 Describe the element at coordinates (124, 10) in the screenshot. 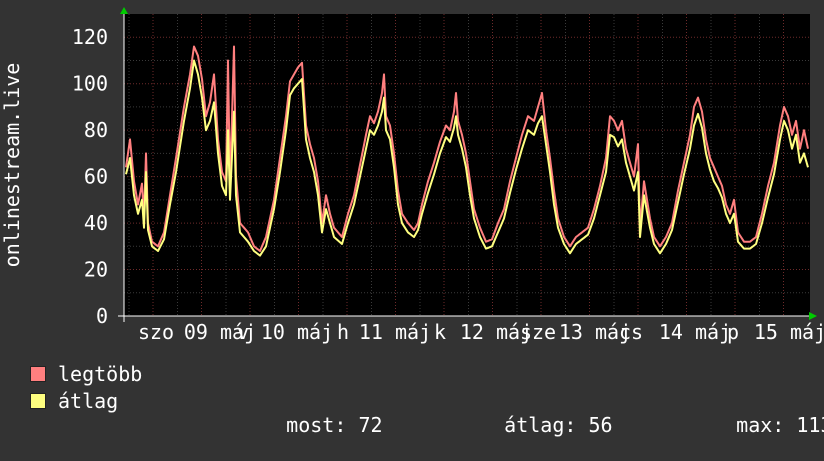

I see `y-axis-arrow-icon` at that location.